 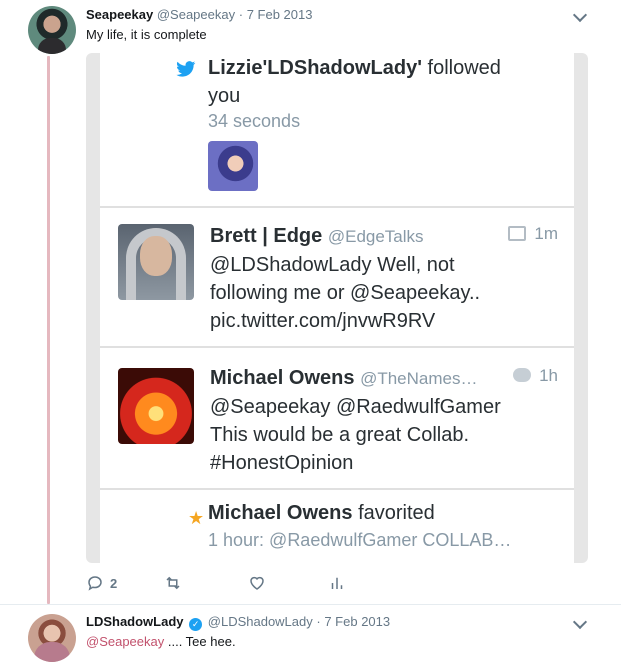 I want to click on mention-link: @Seapeekay, so click(x=125, y=641).